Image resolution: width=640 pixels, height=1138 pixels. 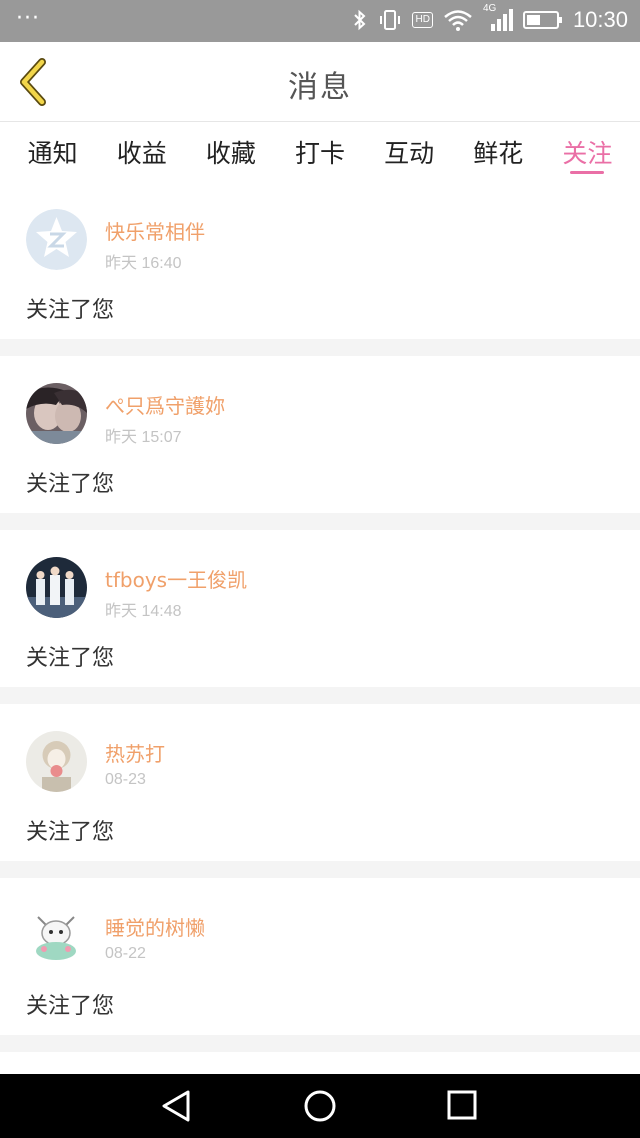 I want to click on tab-follow: 关注, so click(x=587, y=152).